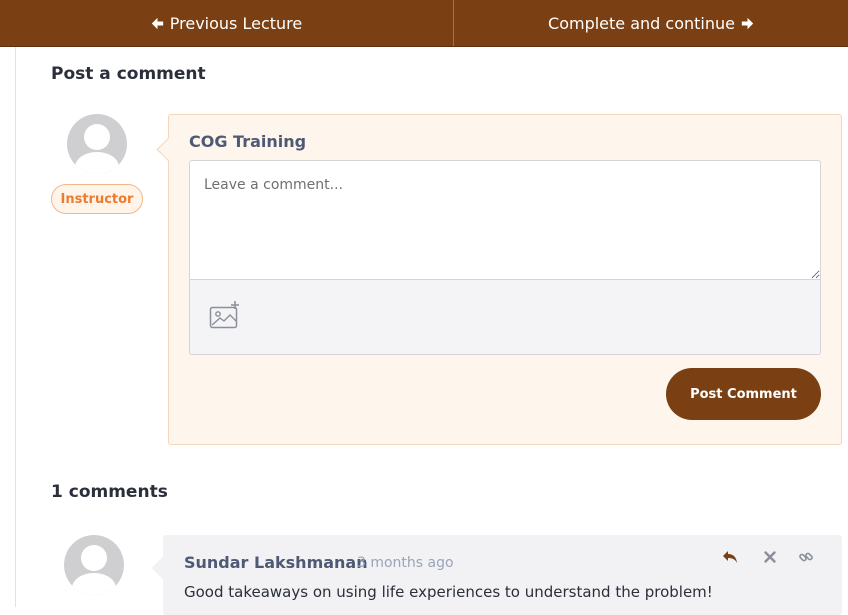 The height and width of the screenshot is (615, 848). I want to click on link-icon, so click(806, 557).